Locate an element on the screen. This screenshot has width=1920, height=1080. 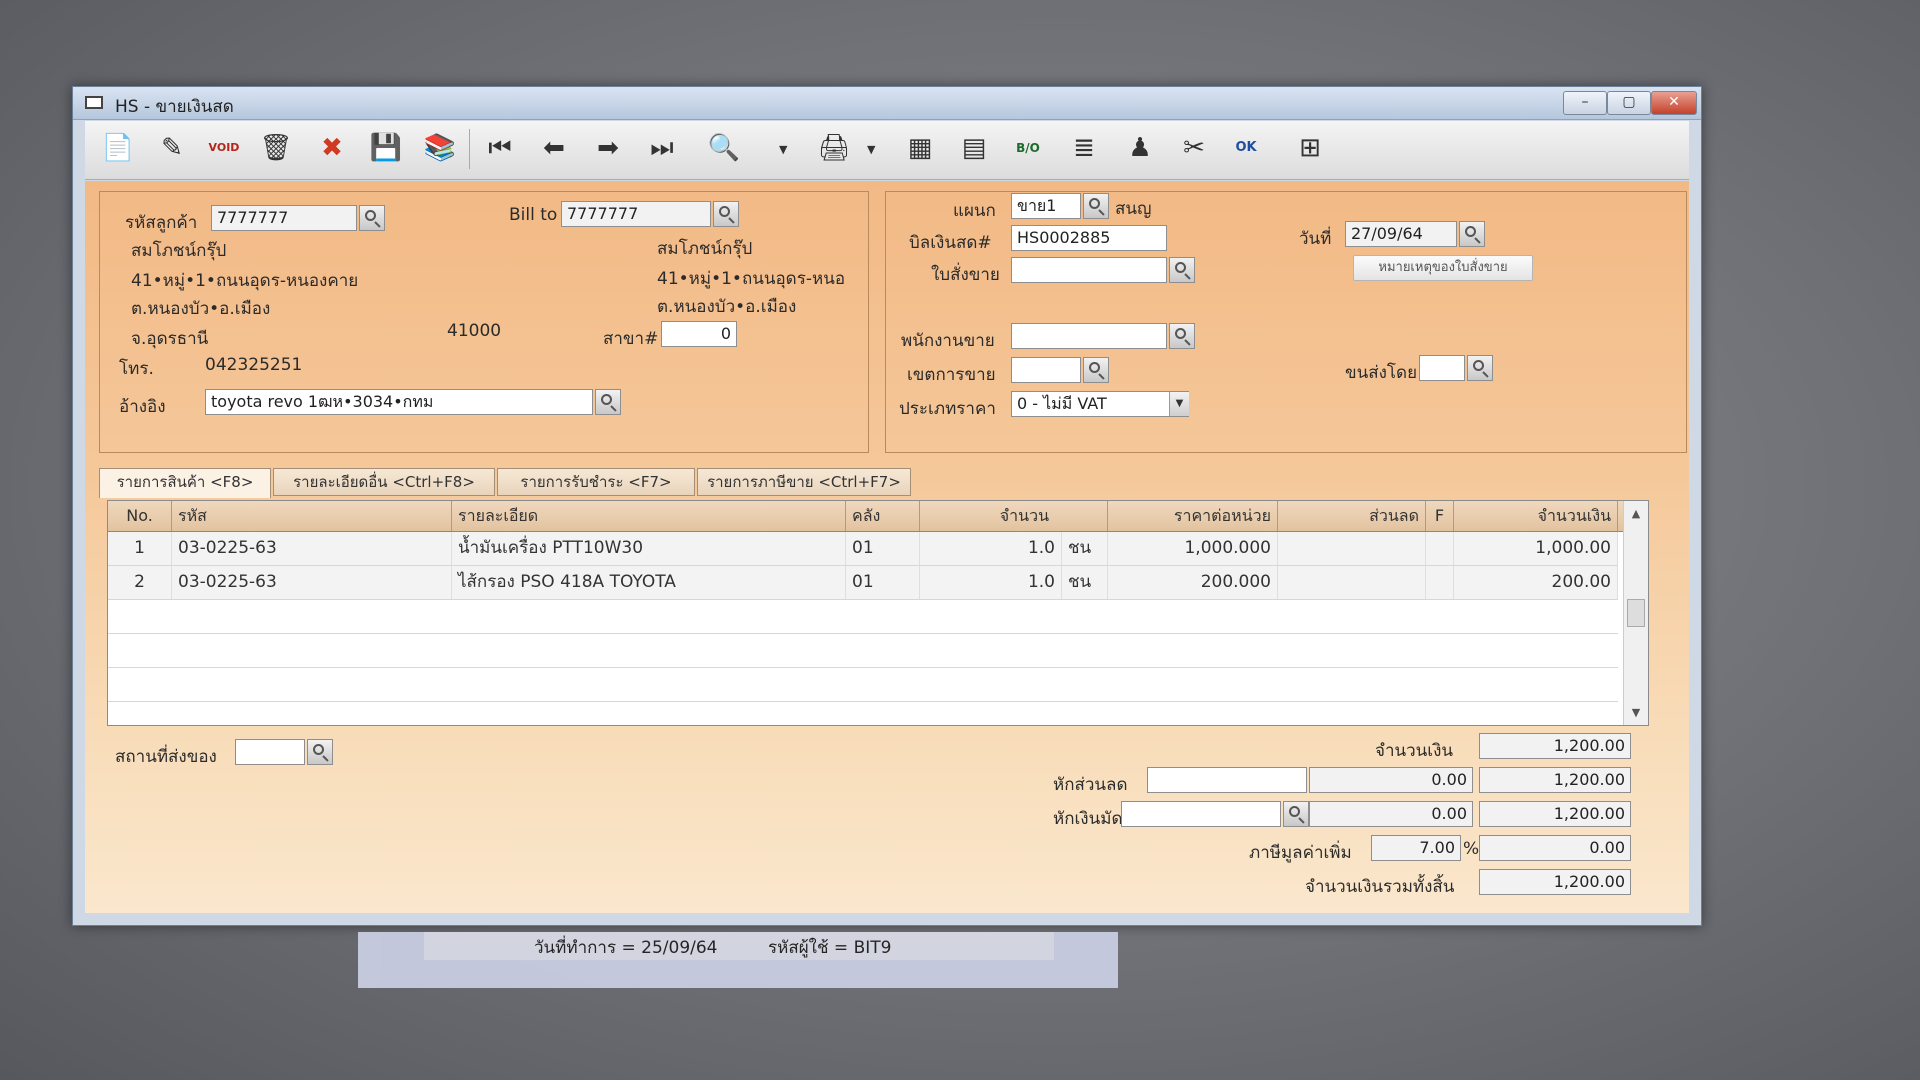
first-record-button: ⏮ is located at coordinates (500, 148).